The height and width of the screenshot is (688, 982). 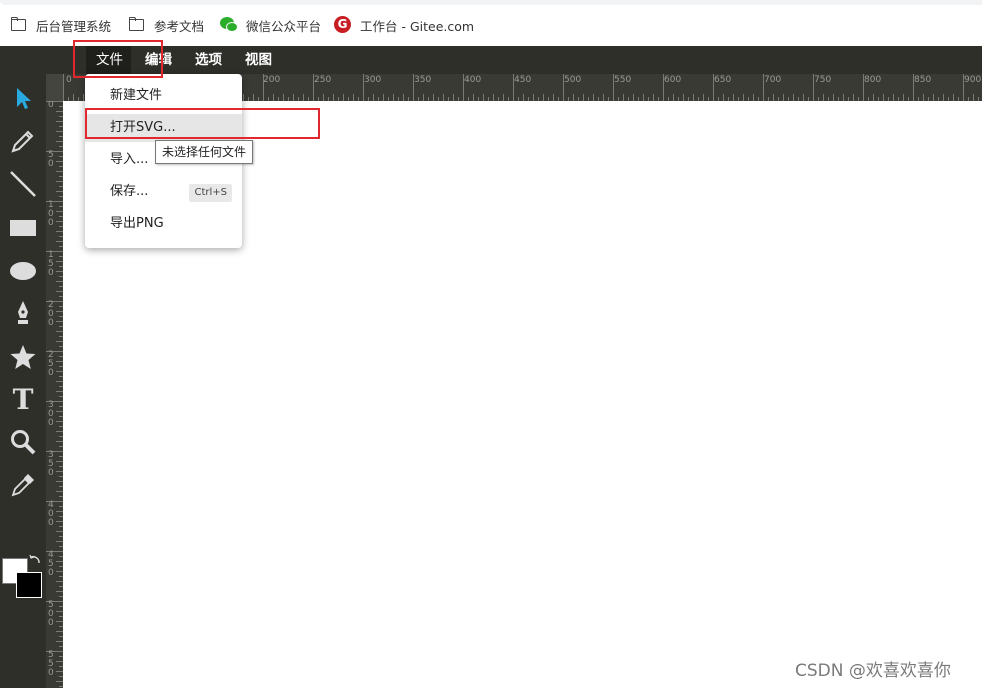 I want to click on pencil-icon, so click(x=22, y=141).